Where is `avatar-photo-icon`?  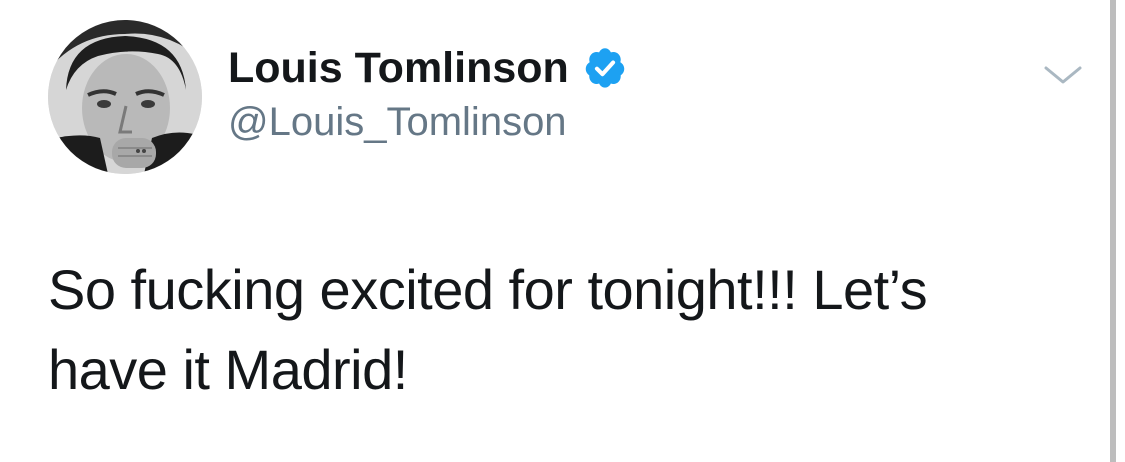
avatar-photo-icon is located at coordinates (125, 97).